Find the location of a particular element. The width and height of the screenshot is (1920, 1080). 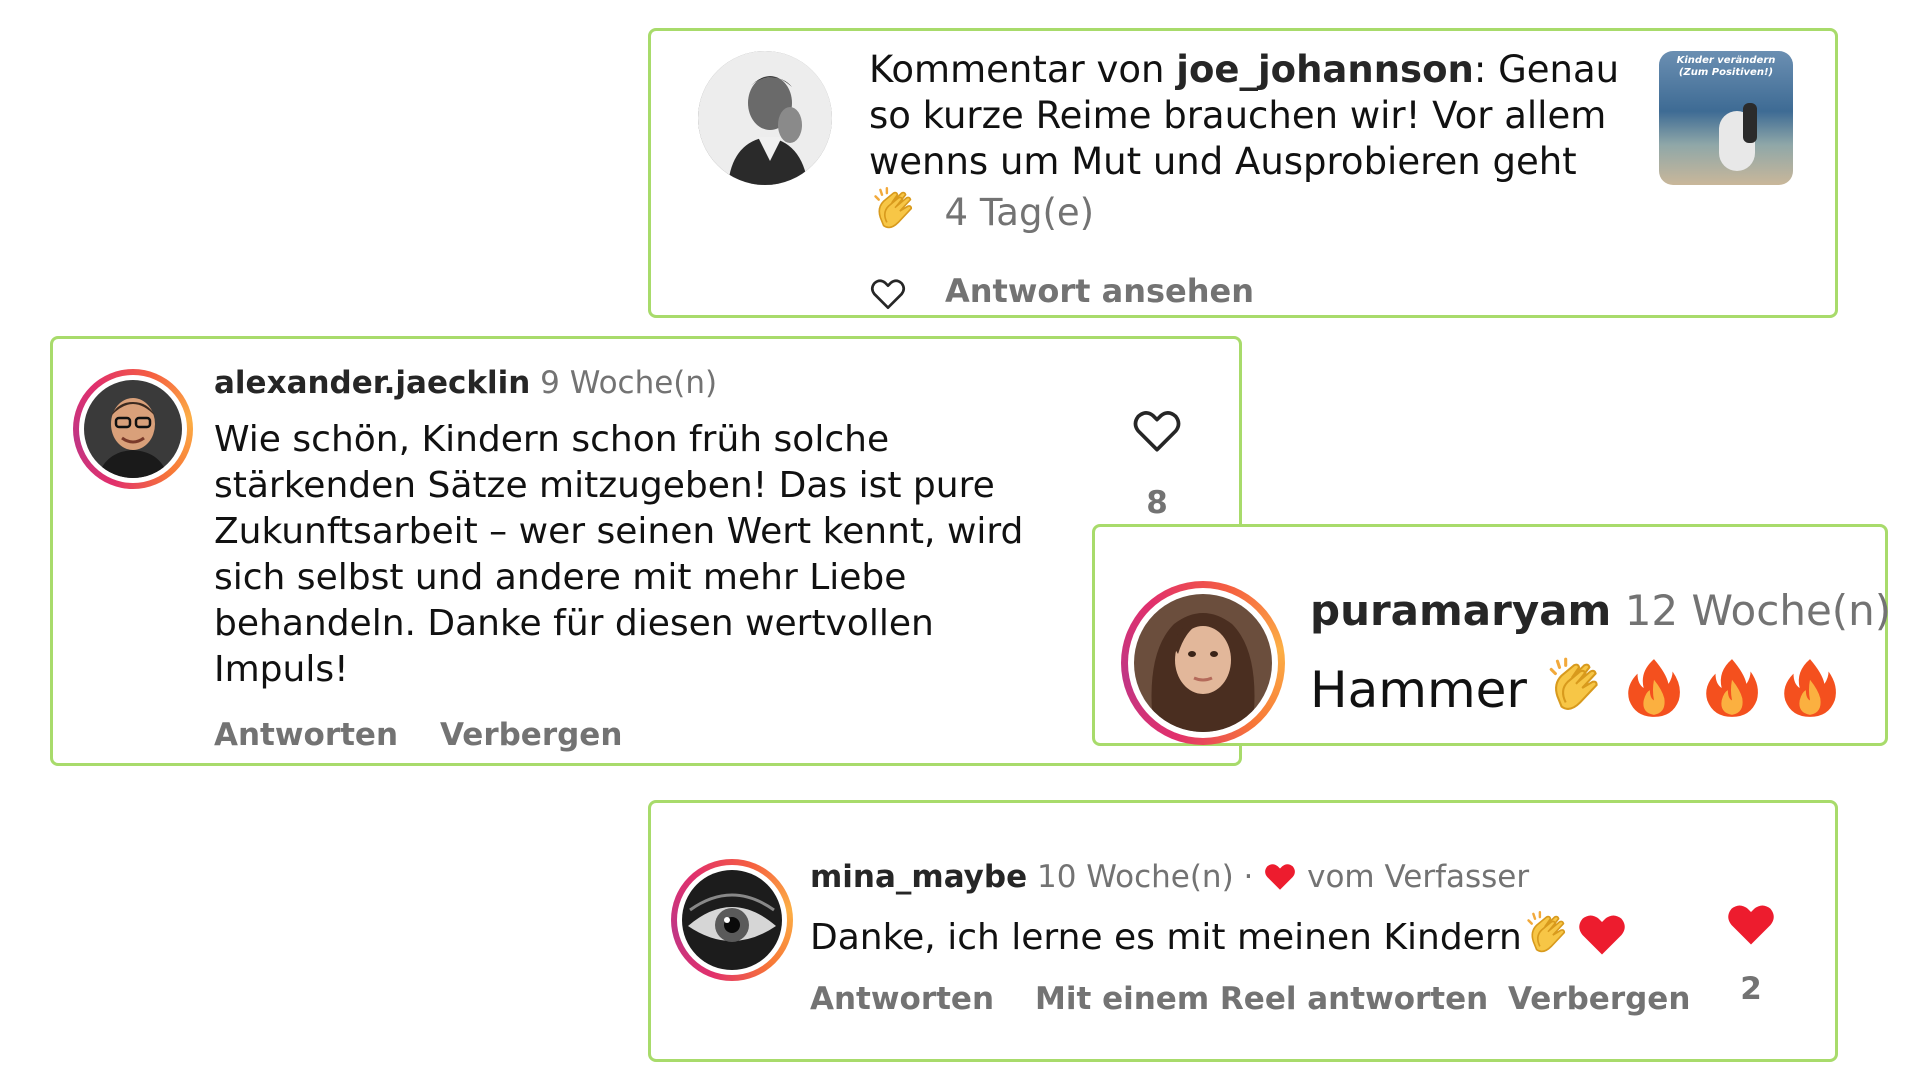

comment-text: Hammer is located at coordinates (1576, 689).